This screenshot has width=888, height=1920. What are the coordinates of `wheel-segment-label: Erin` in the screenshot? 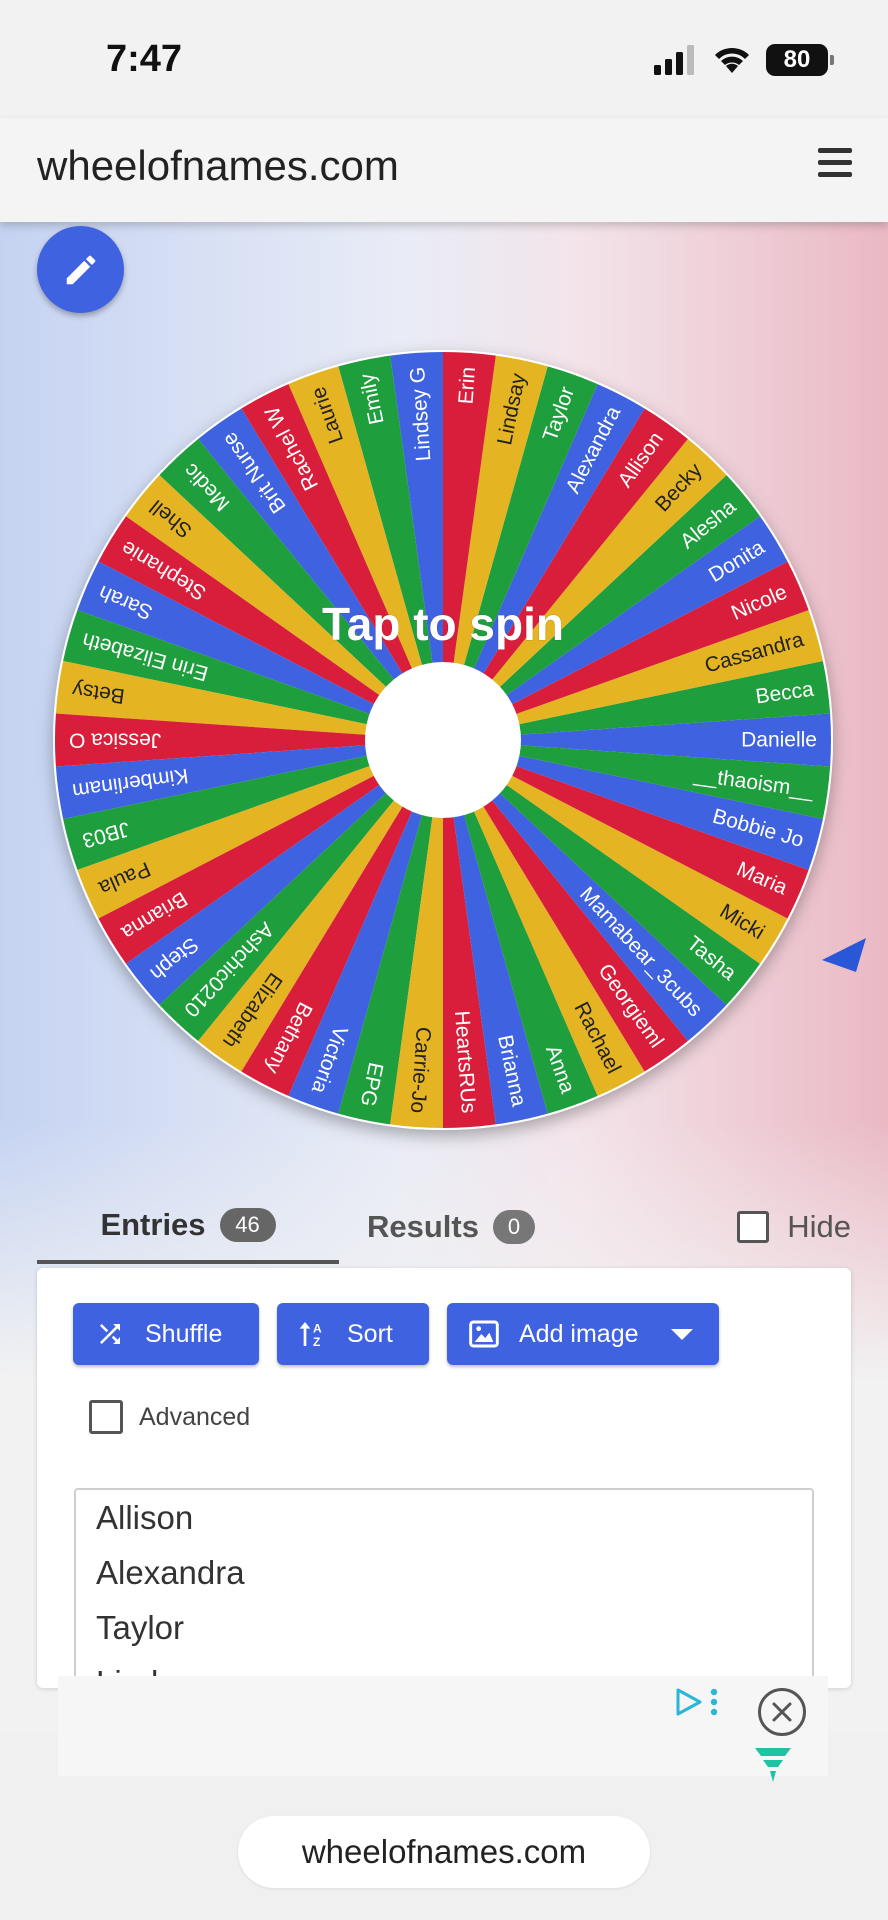 It's located at (466, 385).